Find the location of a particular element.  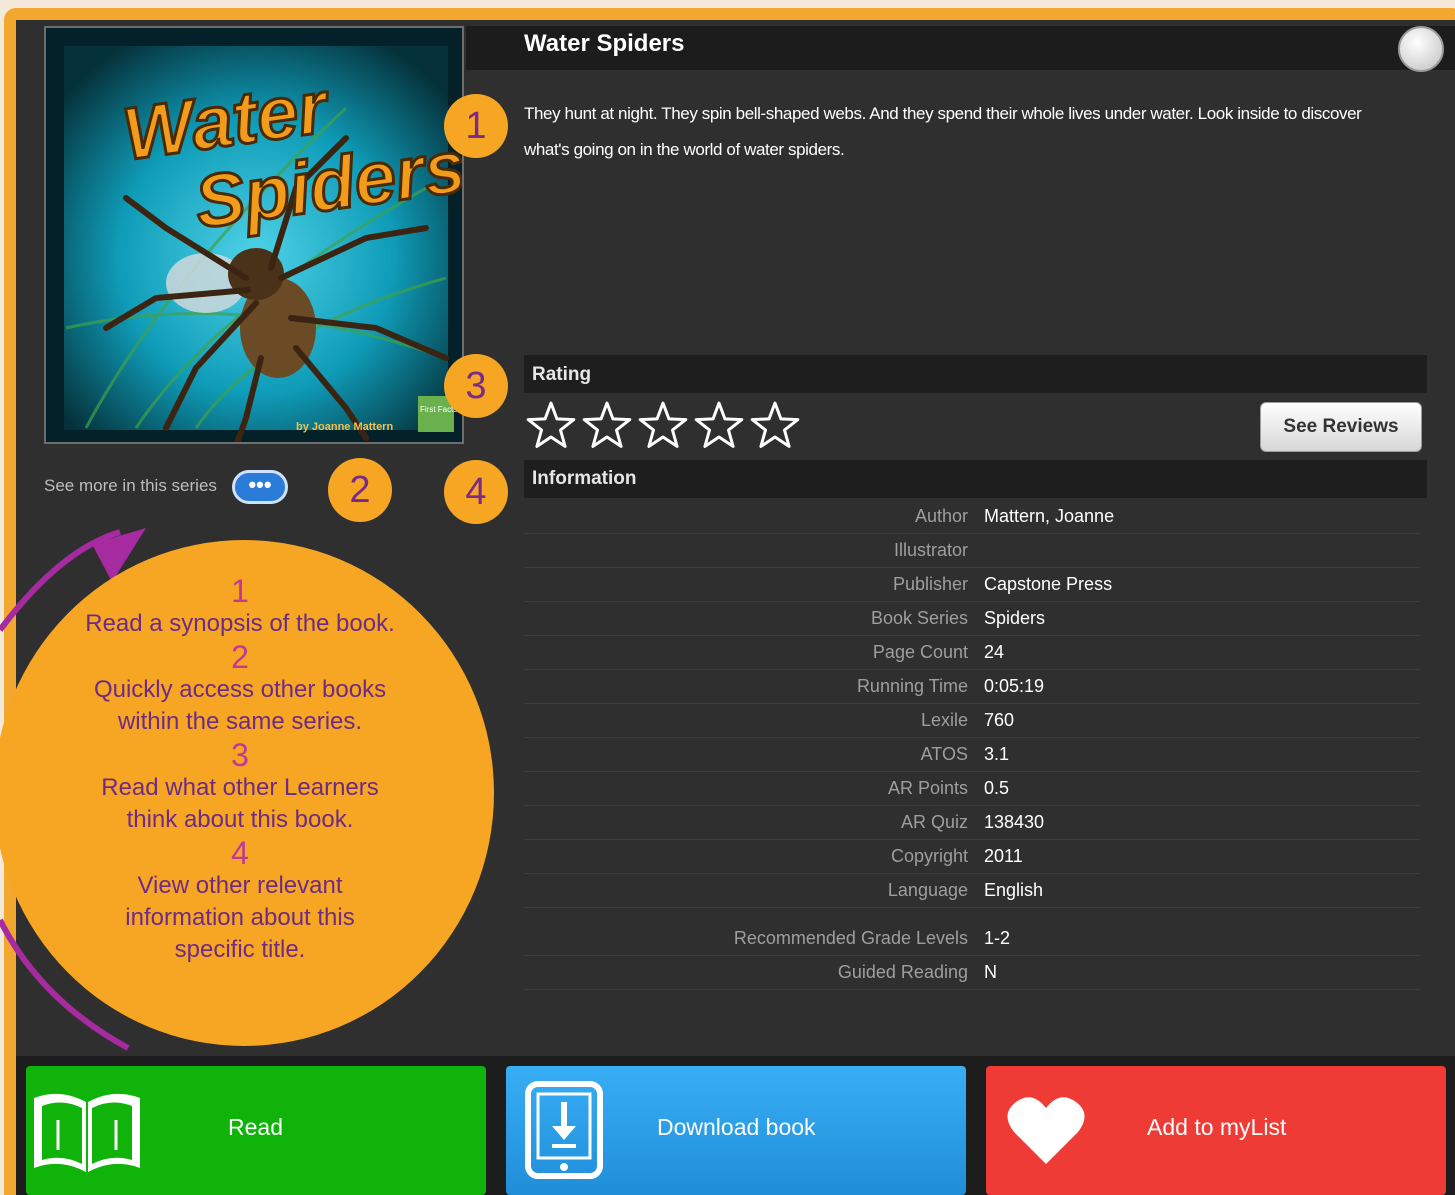

read-label: Read is located at coordinates (255, 1127).